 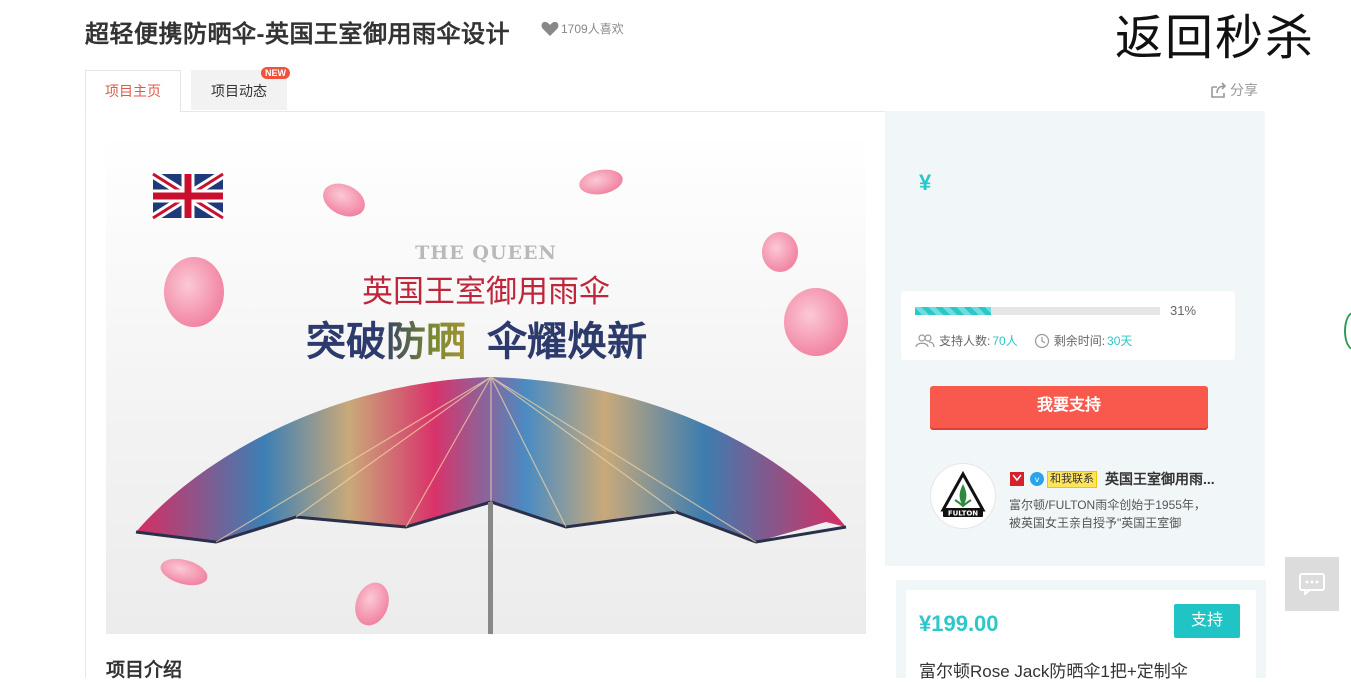 I want to click on owner-description: 富尔顿/FULTON雨伞创始于1955年，被英国女王亲自授予"英国王室御, so click(x=1107, y=514).